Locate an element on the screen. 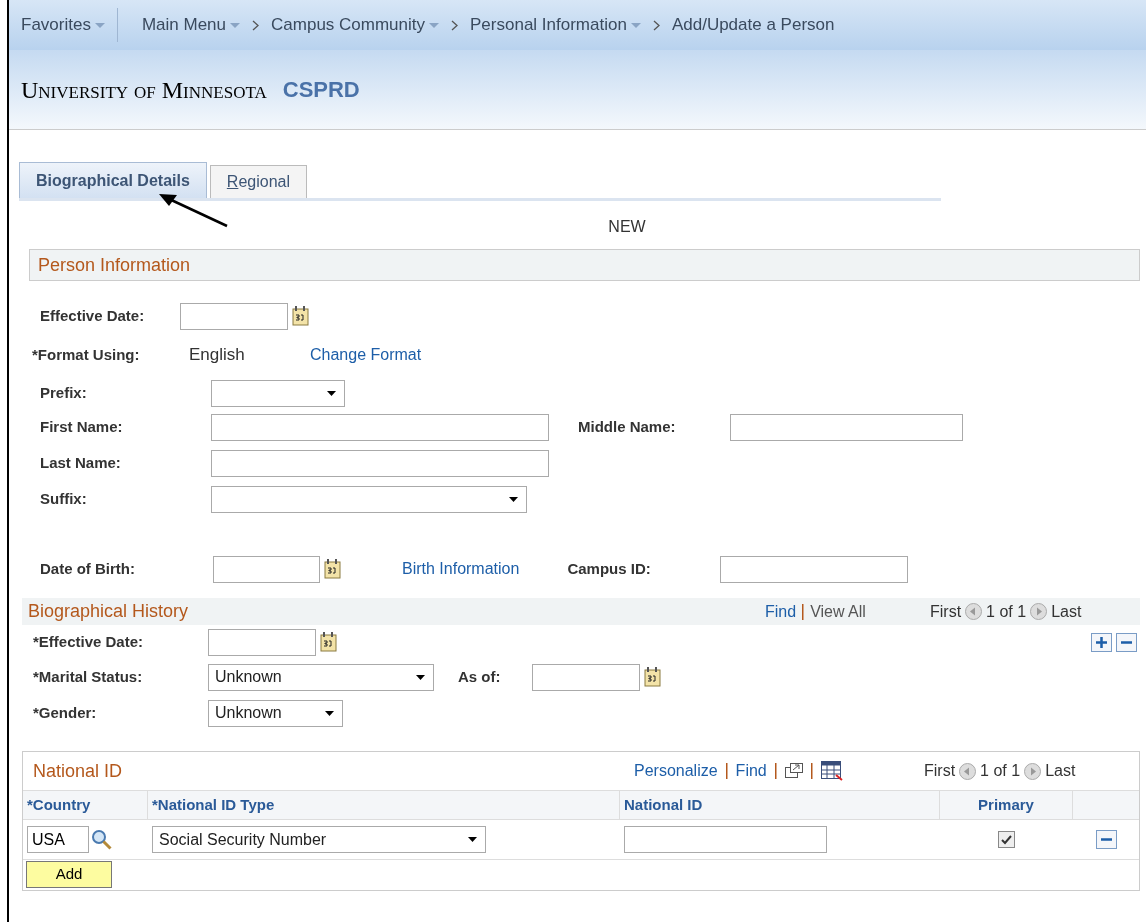  new-window-icon is located at coordinates (793, 771).